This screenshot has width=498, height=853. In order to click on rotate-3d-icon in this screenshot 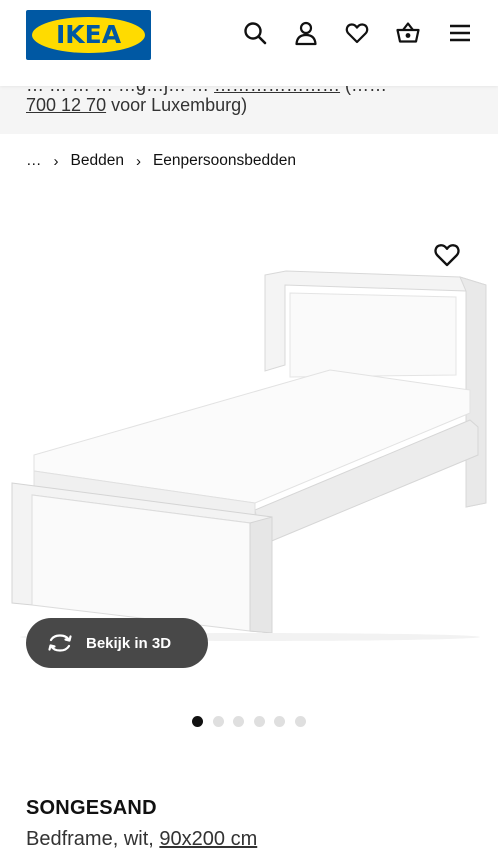, I will do `click(60, 643)`.